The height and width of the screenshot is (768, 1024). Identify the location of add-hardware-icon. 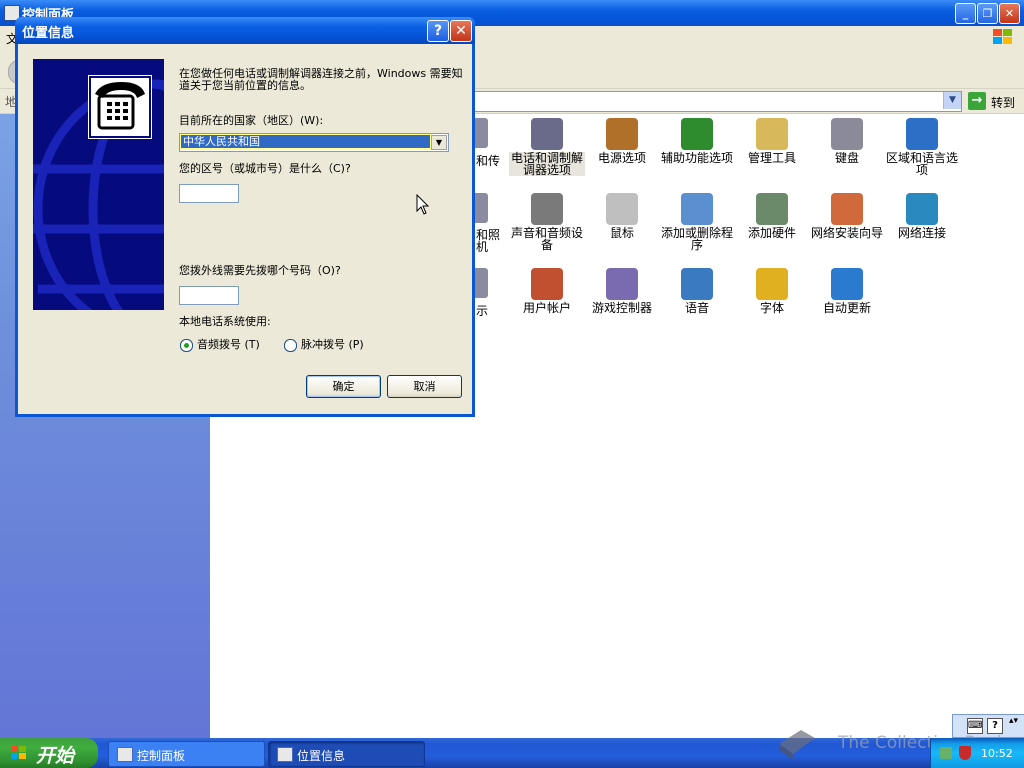
(772, 209).